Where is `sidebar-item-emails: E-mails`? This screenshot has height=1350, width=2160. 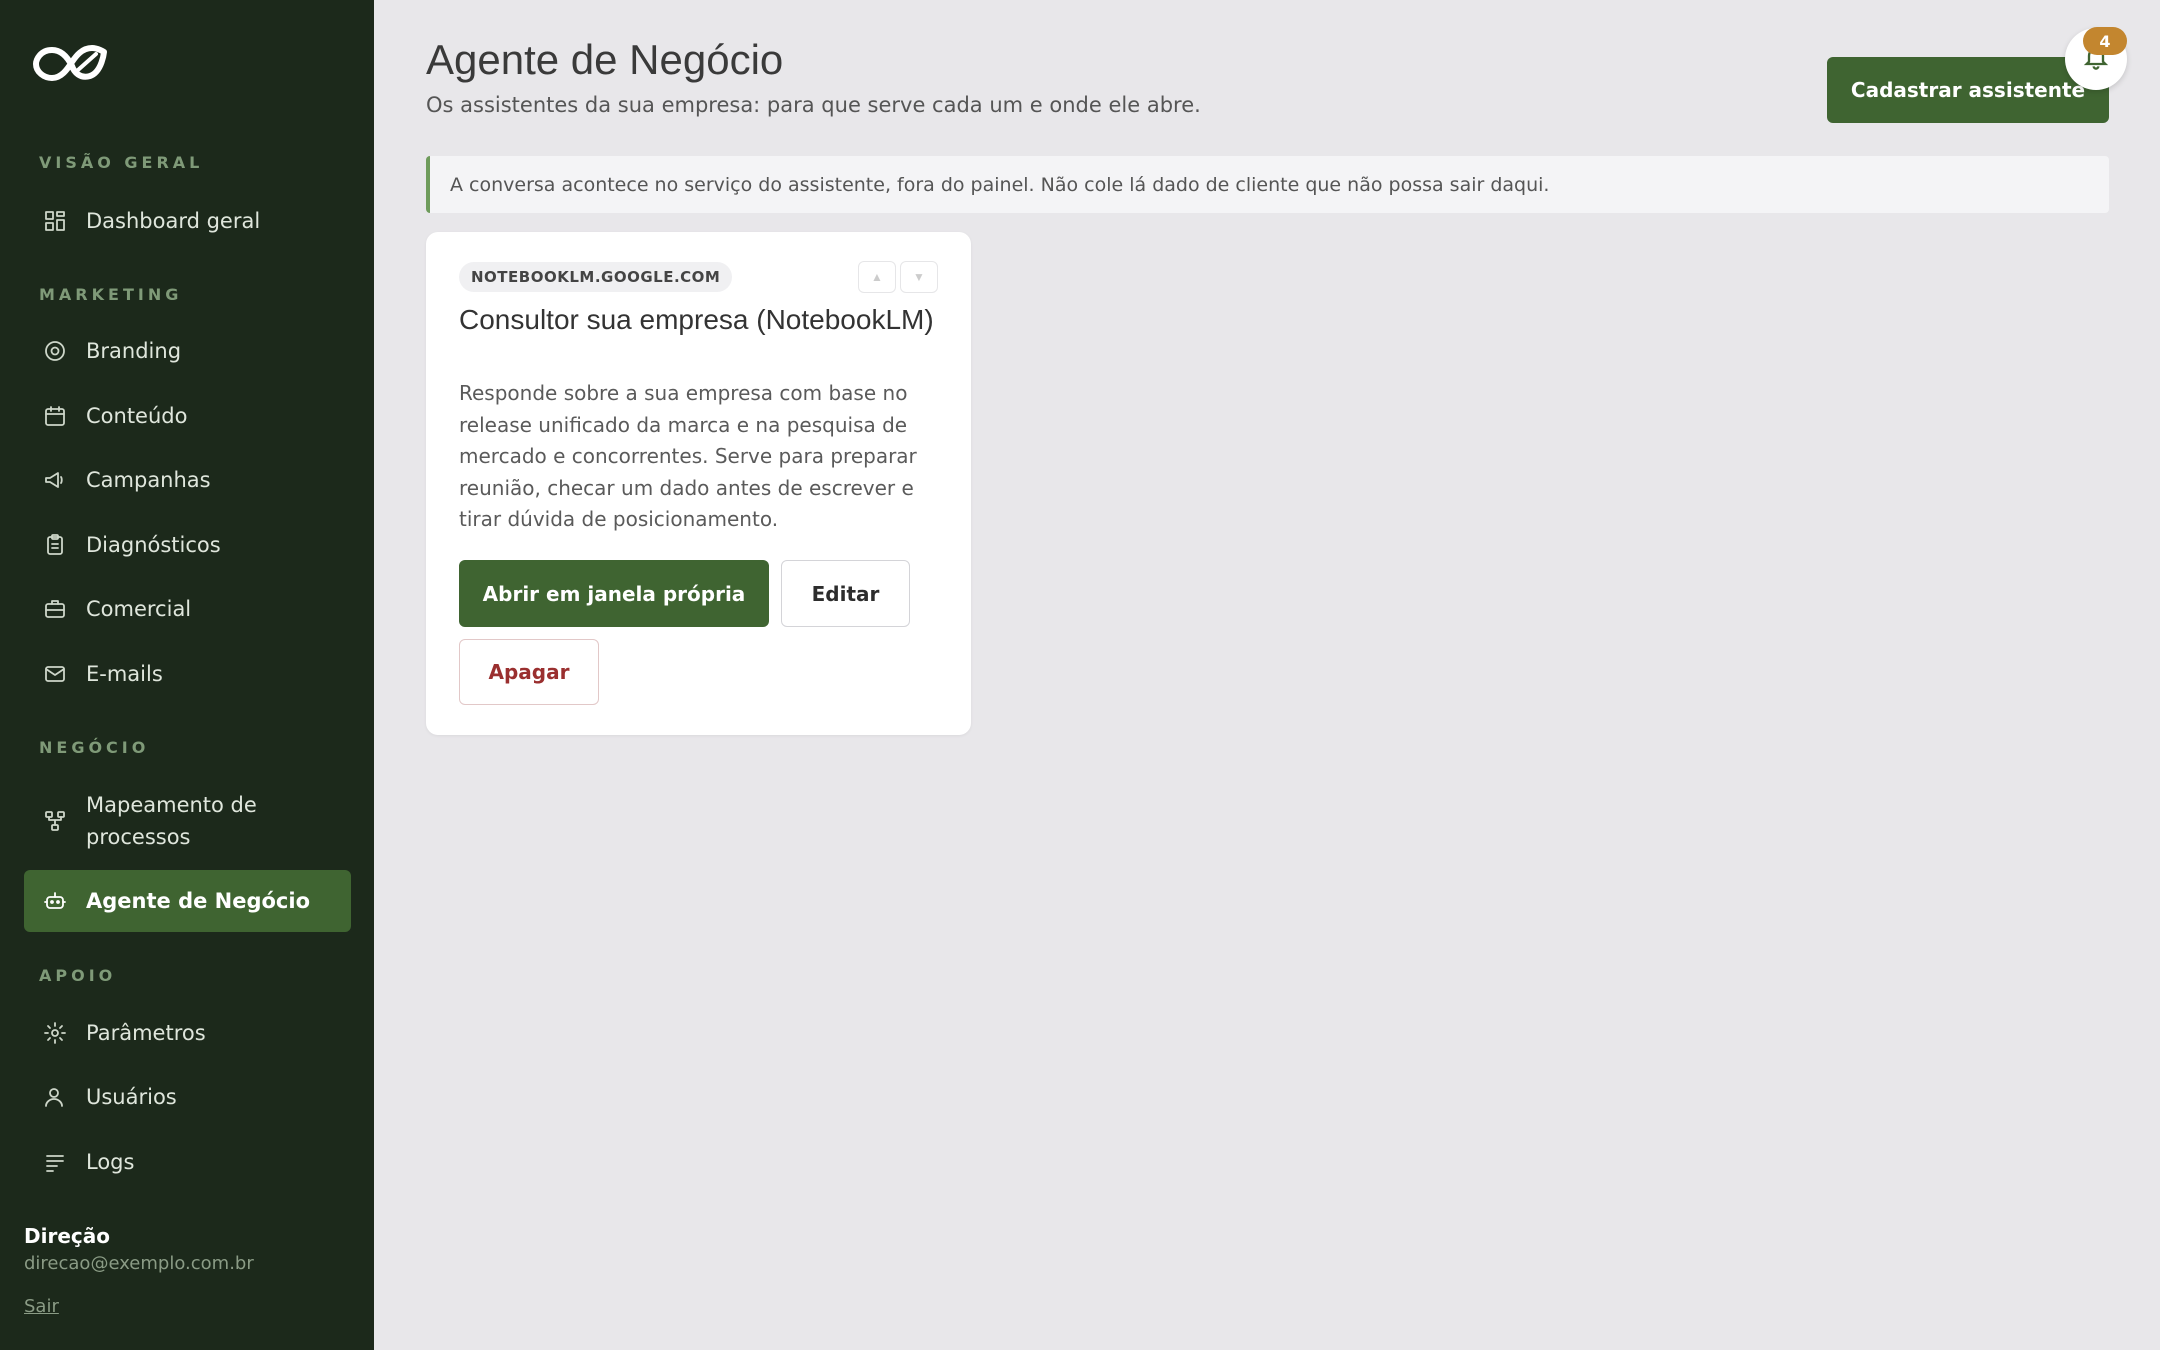
sidebar-item-emails: E-mails is located at coordinates (187, 674).